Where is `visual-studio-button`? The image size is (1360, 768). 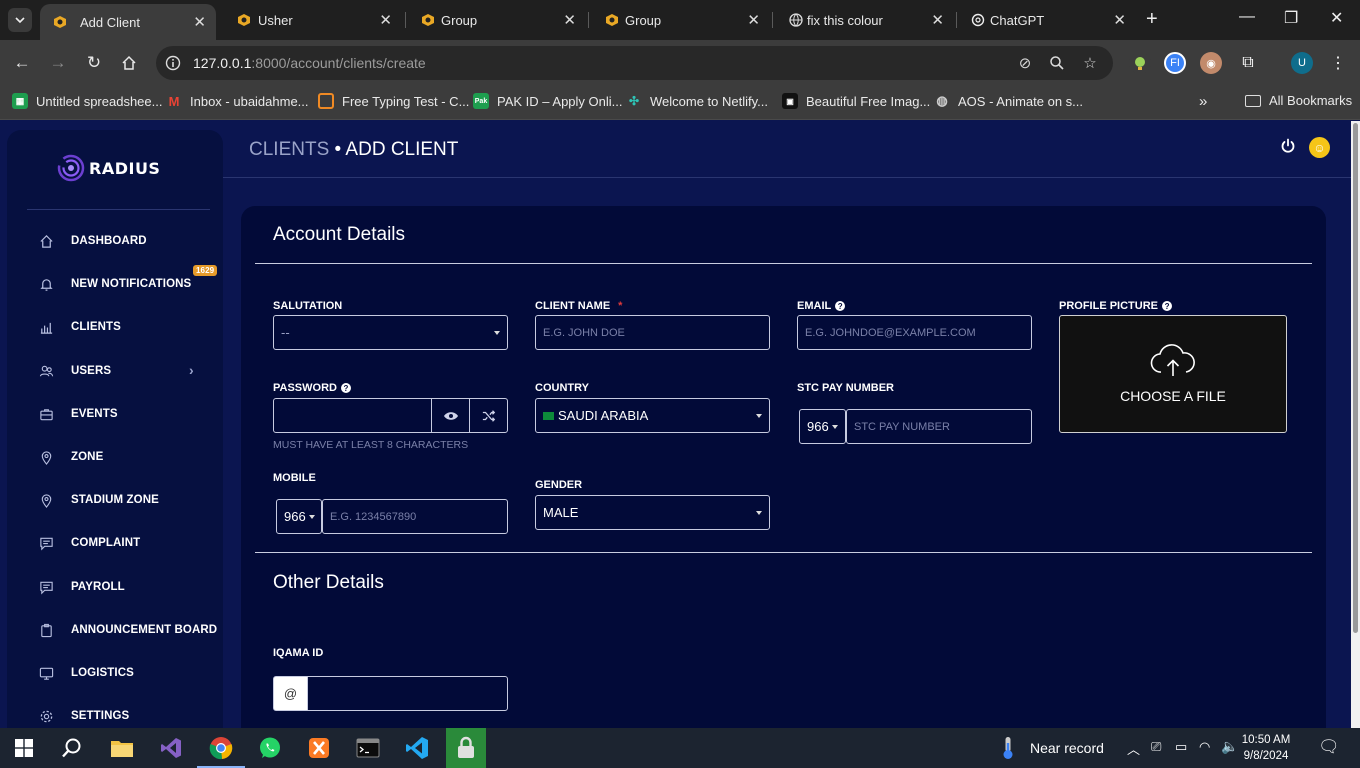
visual-studio-button is located at coordinates (171, 748).